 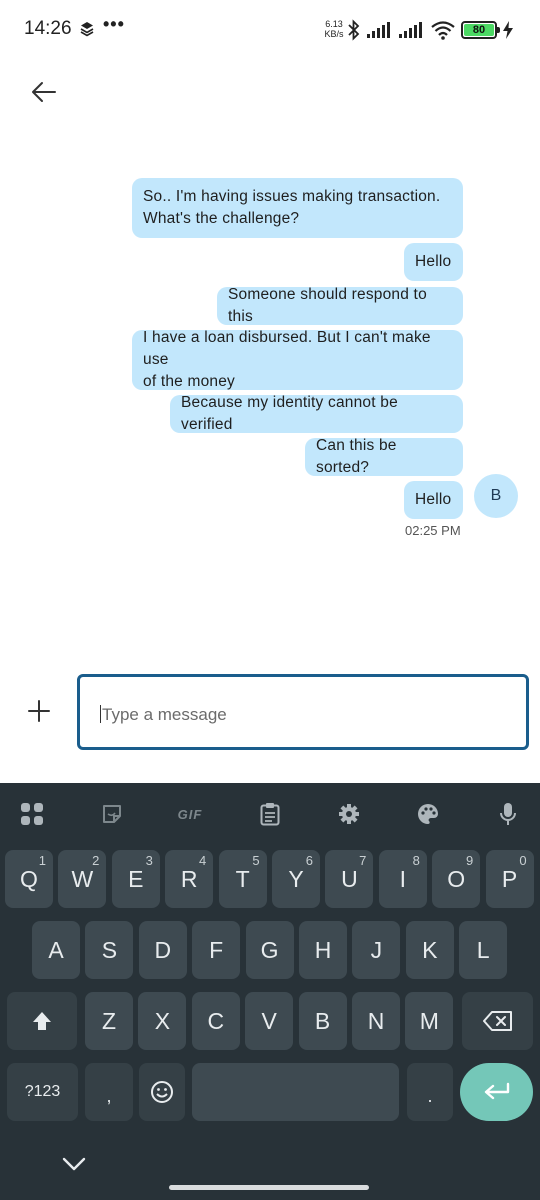 I want to click on key-z: Z, so click(x=109, y=1021).